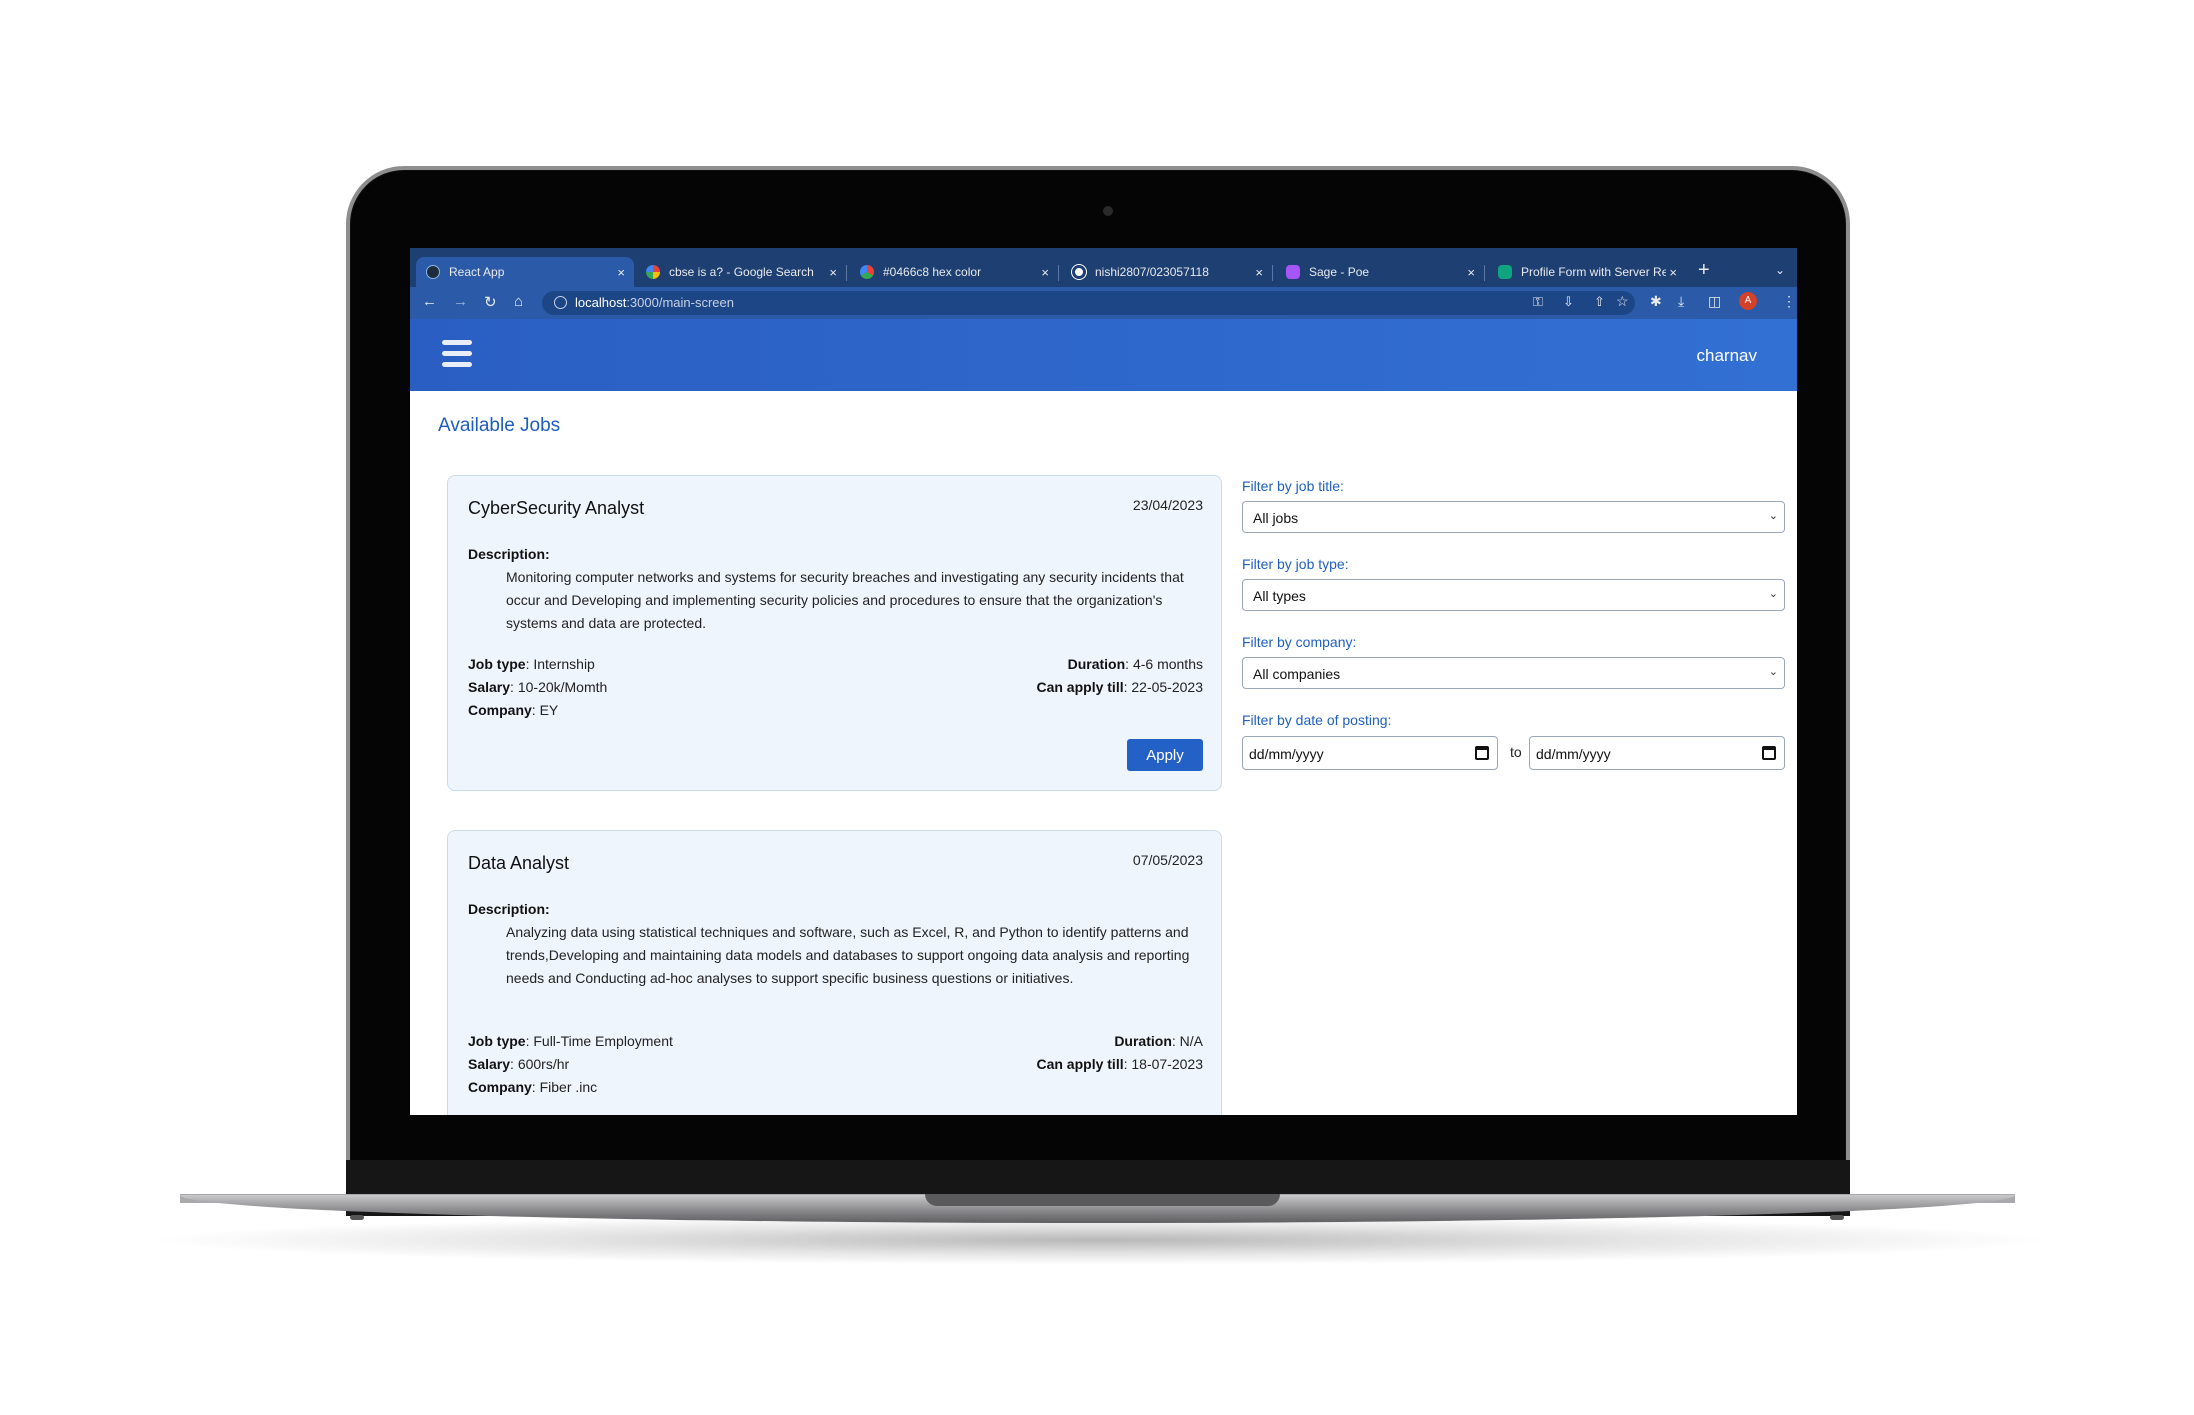  What do you see at coordinates (525, 272) in the screenshot?
I see `tab-react-app: React App ×` at bounding box center [525, 272].